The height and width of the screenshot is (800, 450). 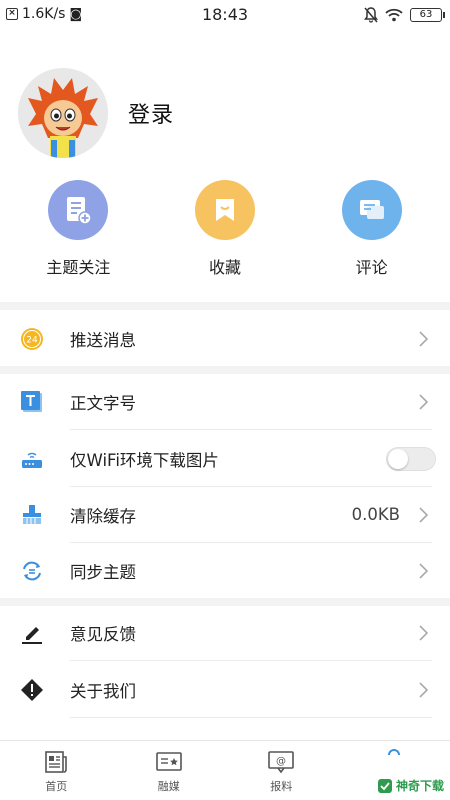 I want to click on tab-report-label: 报料, so click(x=281, y=786).